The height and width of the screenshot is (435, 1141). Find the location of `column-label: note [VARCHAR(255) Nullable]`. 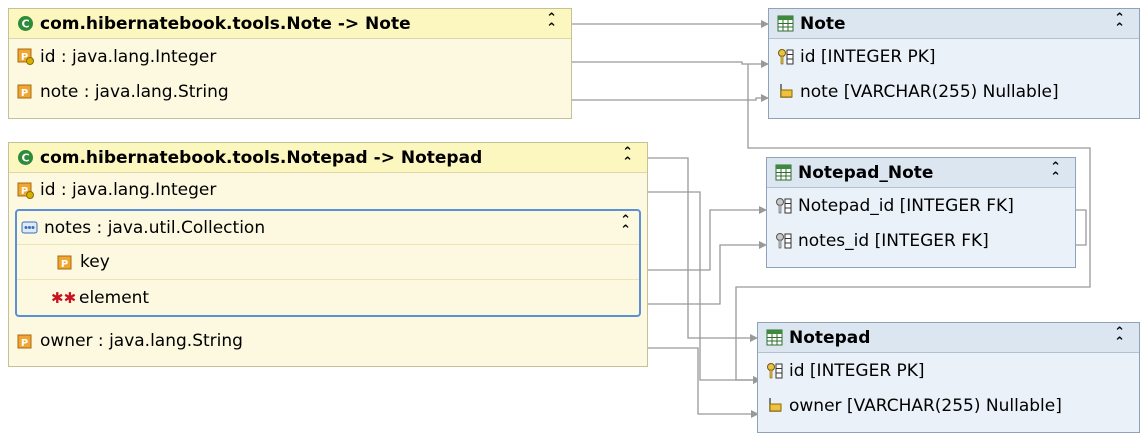

column-label: note [VARCHAR(255) Nullable] is located at coordinates (929, 91).